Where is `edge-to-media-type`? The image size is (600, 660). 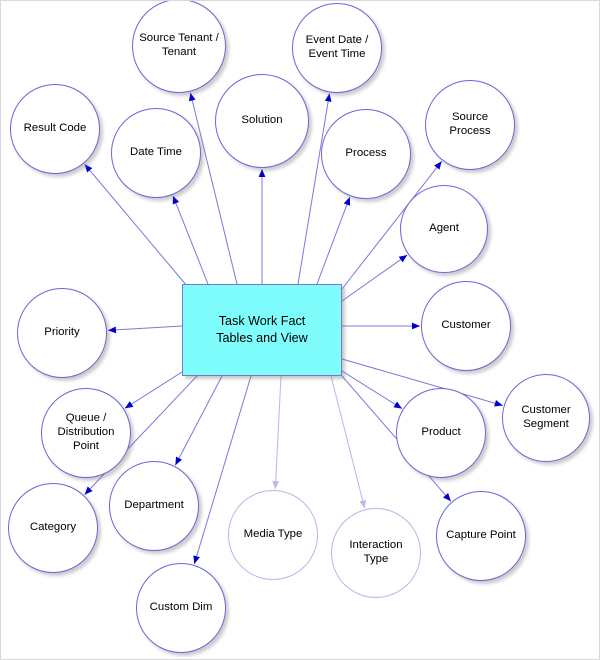
edge-to-media-type is located at coordinates (277, 432).